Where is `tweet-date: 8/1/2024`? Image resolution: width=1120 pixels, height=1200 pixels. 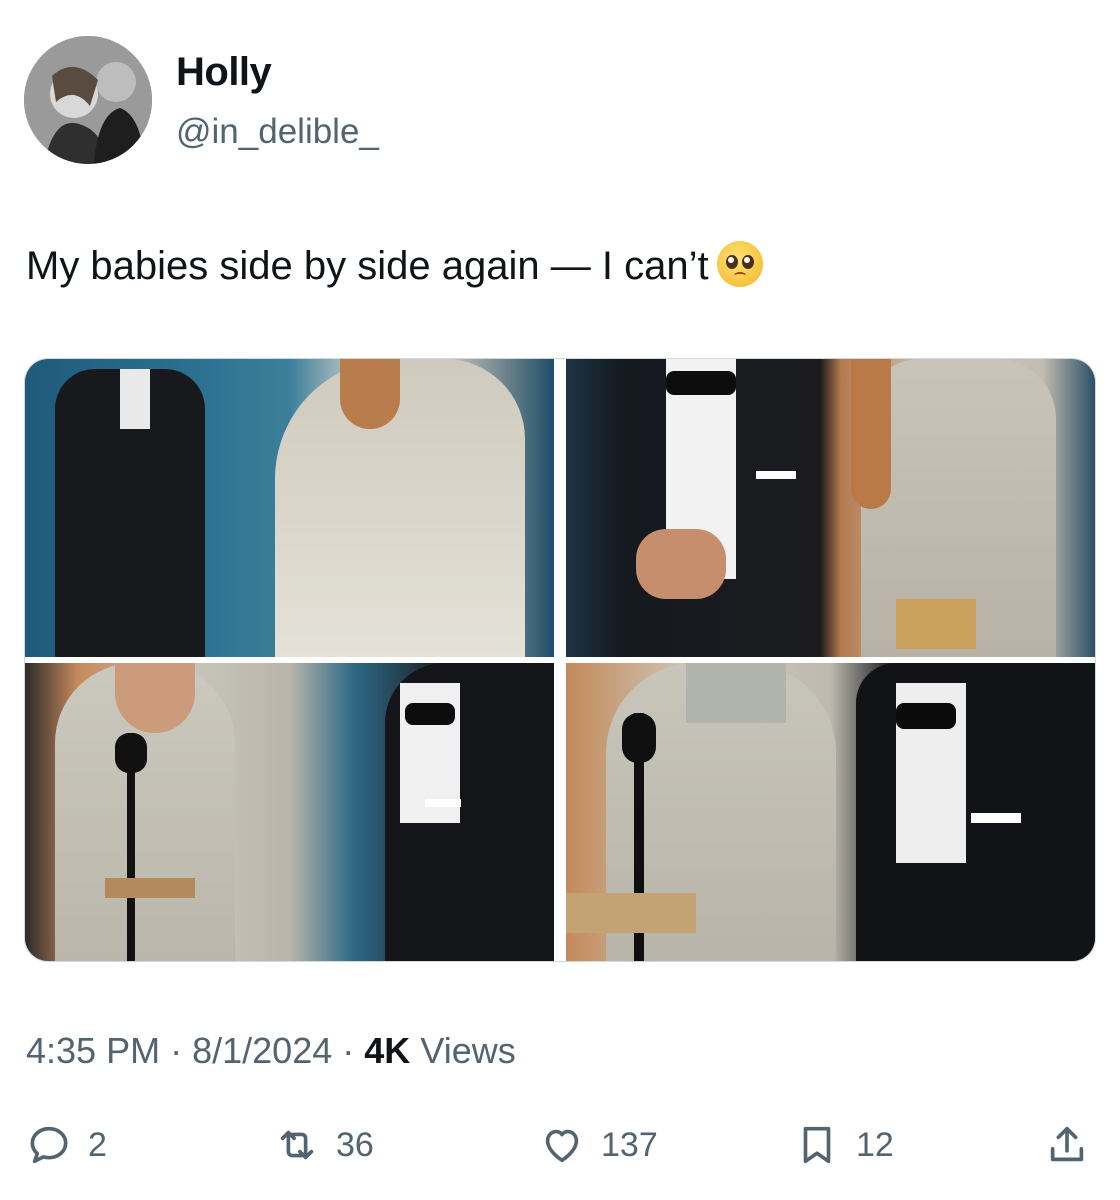 tweet-date: 8/1/2024 is located at coordinates (262, 1050).